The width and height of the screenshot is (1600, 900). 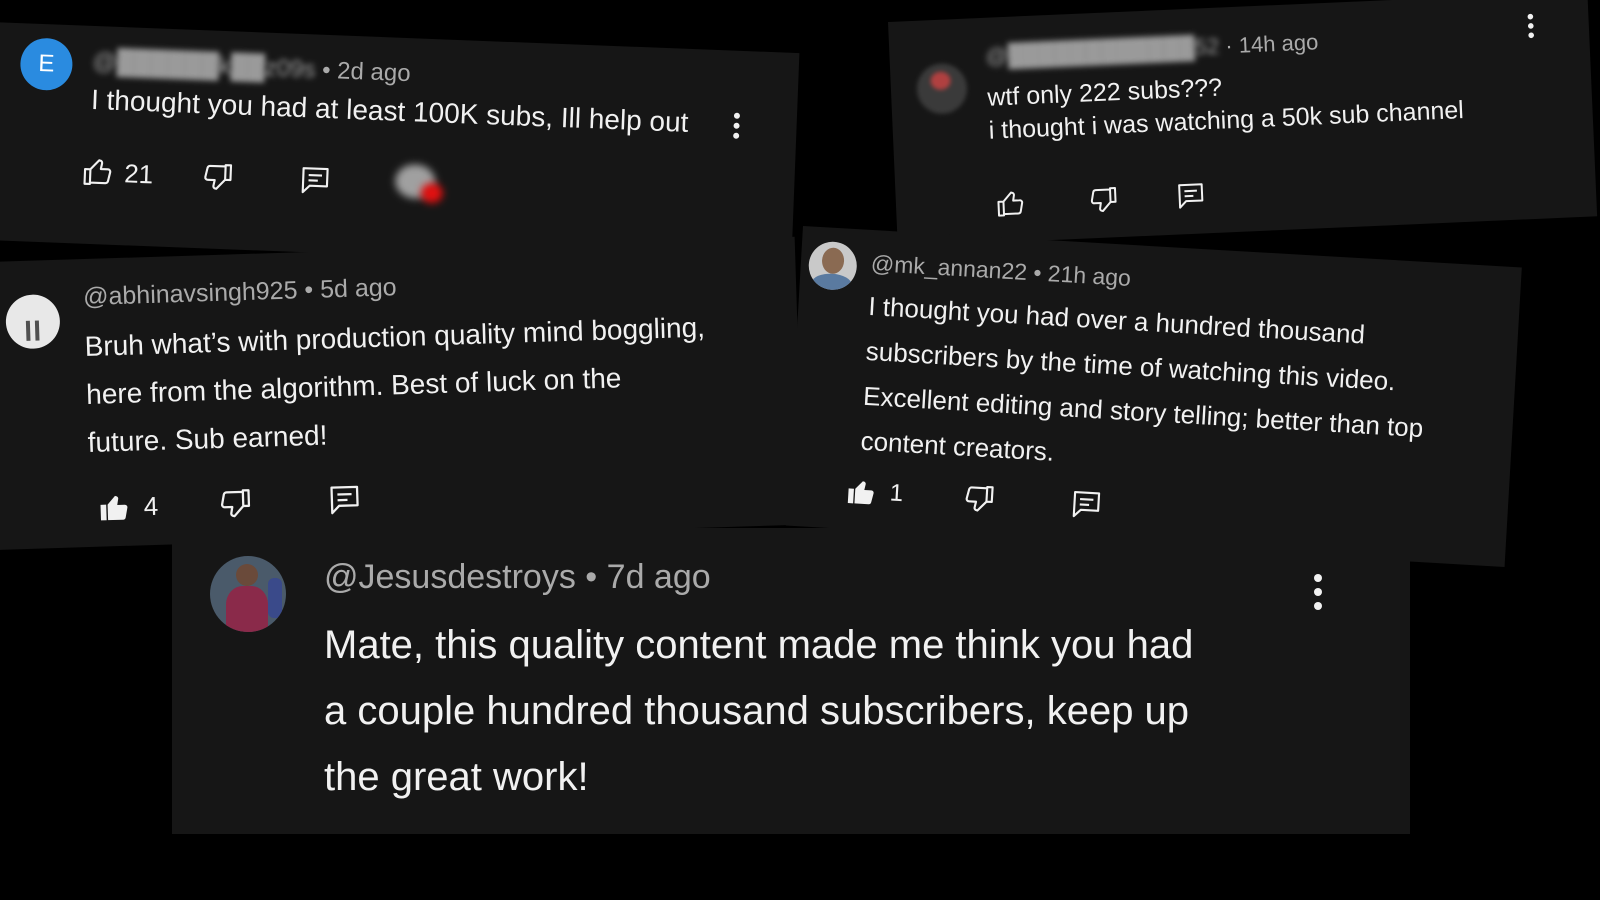 What do you see at coordinates (833, 261) in the screenshot?
I see `avatar-face` at bounding box center [833, 261].